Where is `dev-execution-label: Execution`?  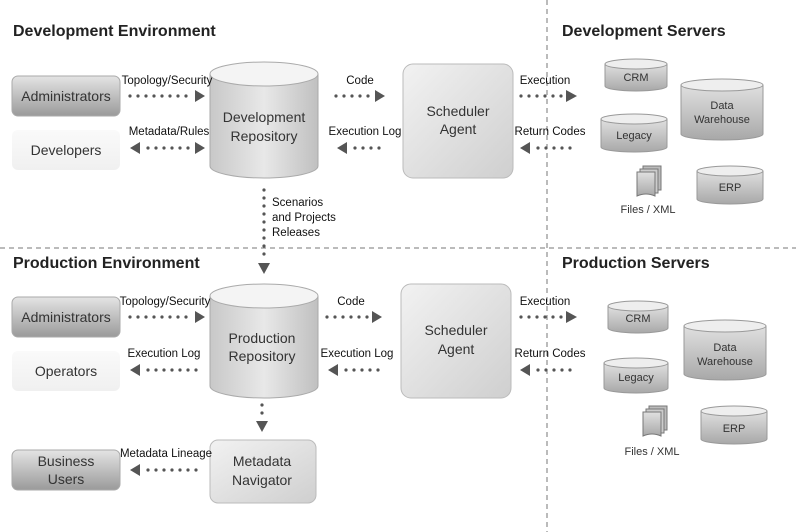 dev-execution-label: Execution is located at coordinates (545, 81).